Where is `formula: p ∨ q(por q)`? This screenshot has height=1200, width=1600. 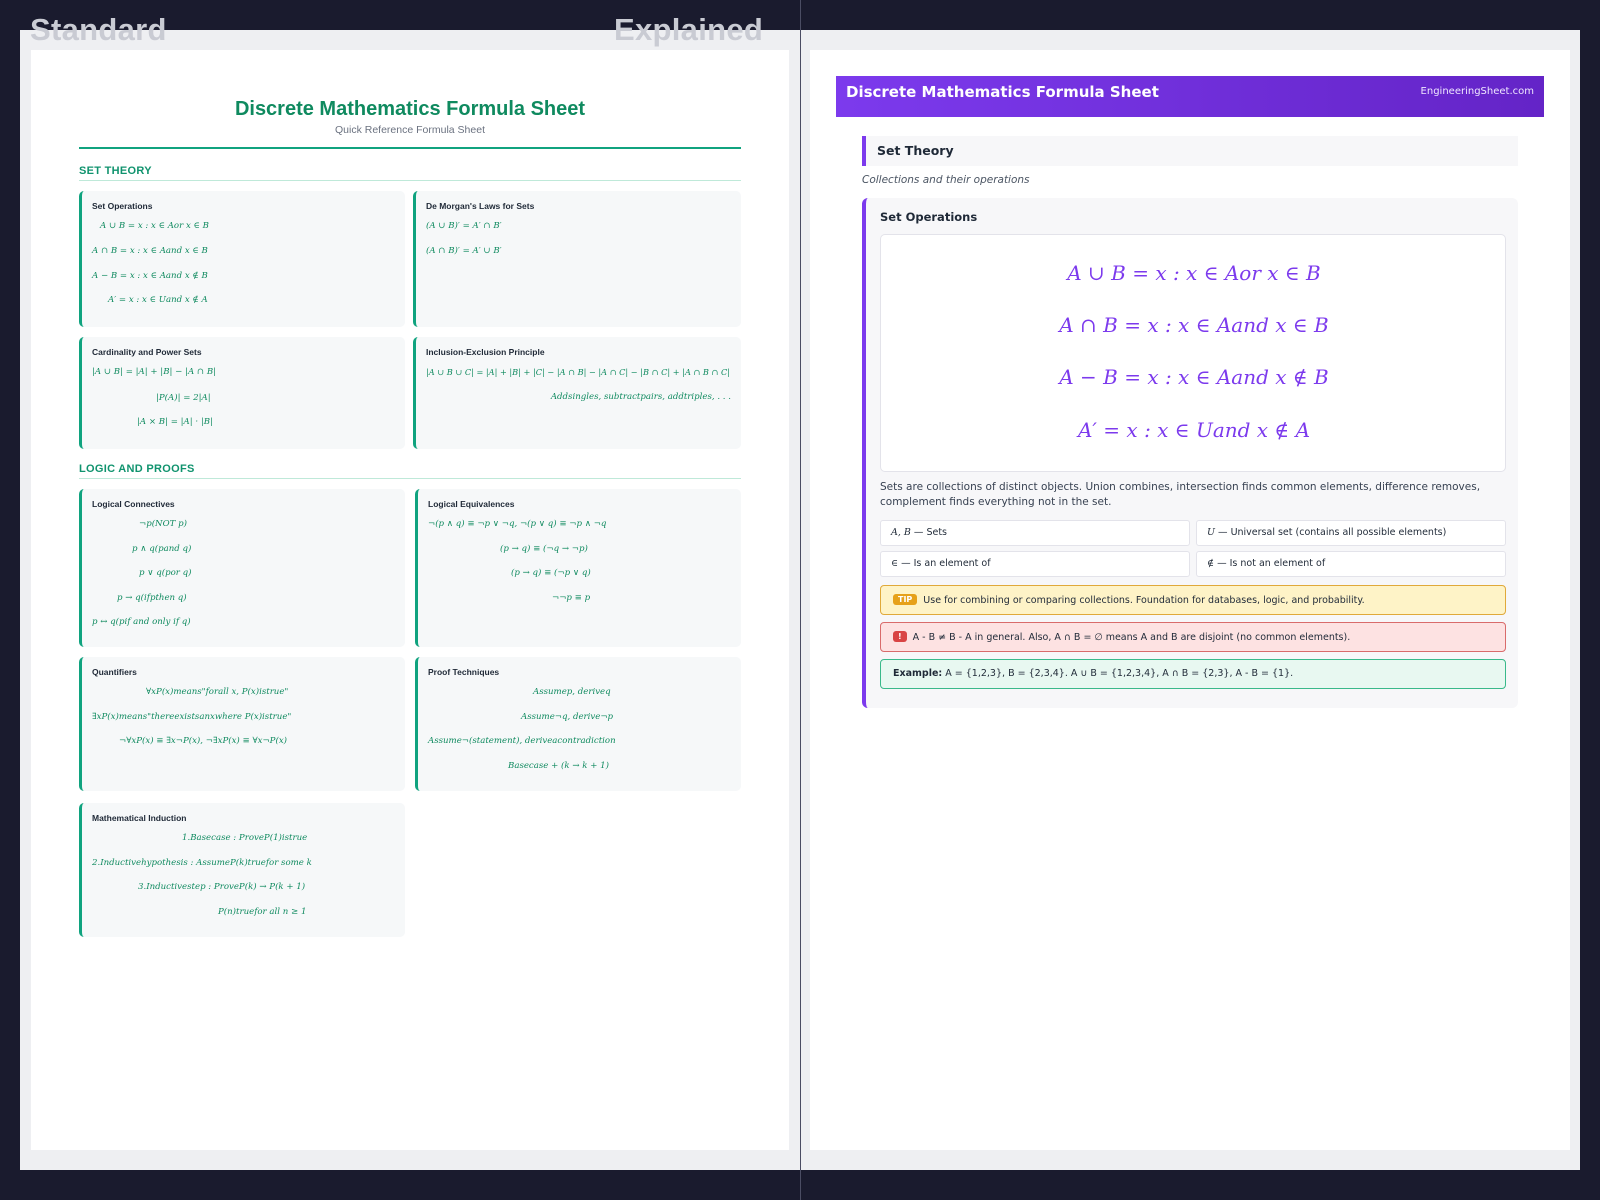 formula: p ∨ q(por q) is located at coordinates (165, 573).